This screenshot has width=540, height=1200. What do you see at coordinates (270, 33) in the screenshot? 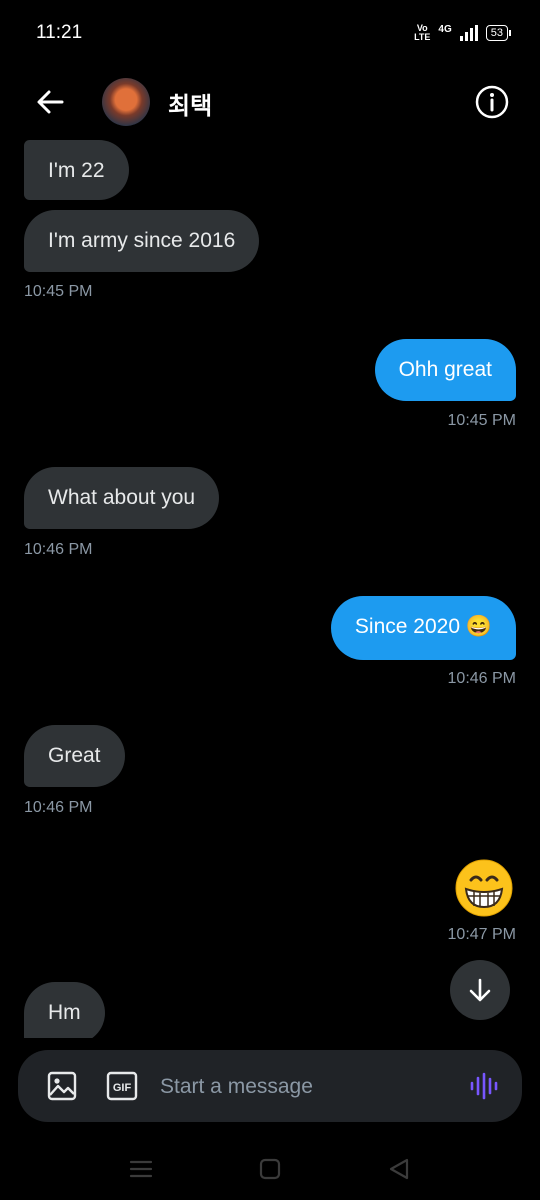
I see `status-bar: 11:21 Vo LTE 4G 53` at bounding box center [270, 33].